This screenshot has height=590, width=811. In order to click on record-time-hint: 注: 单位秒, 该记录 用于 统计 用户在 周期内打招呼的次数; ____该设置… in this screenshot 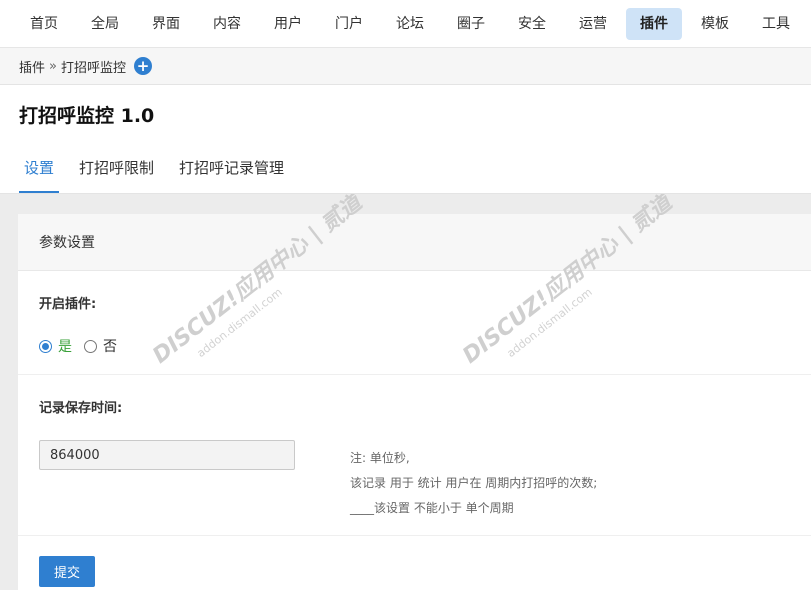, I will do `click(473, 483)`.